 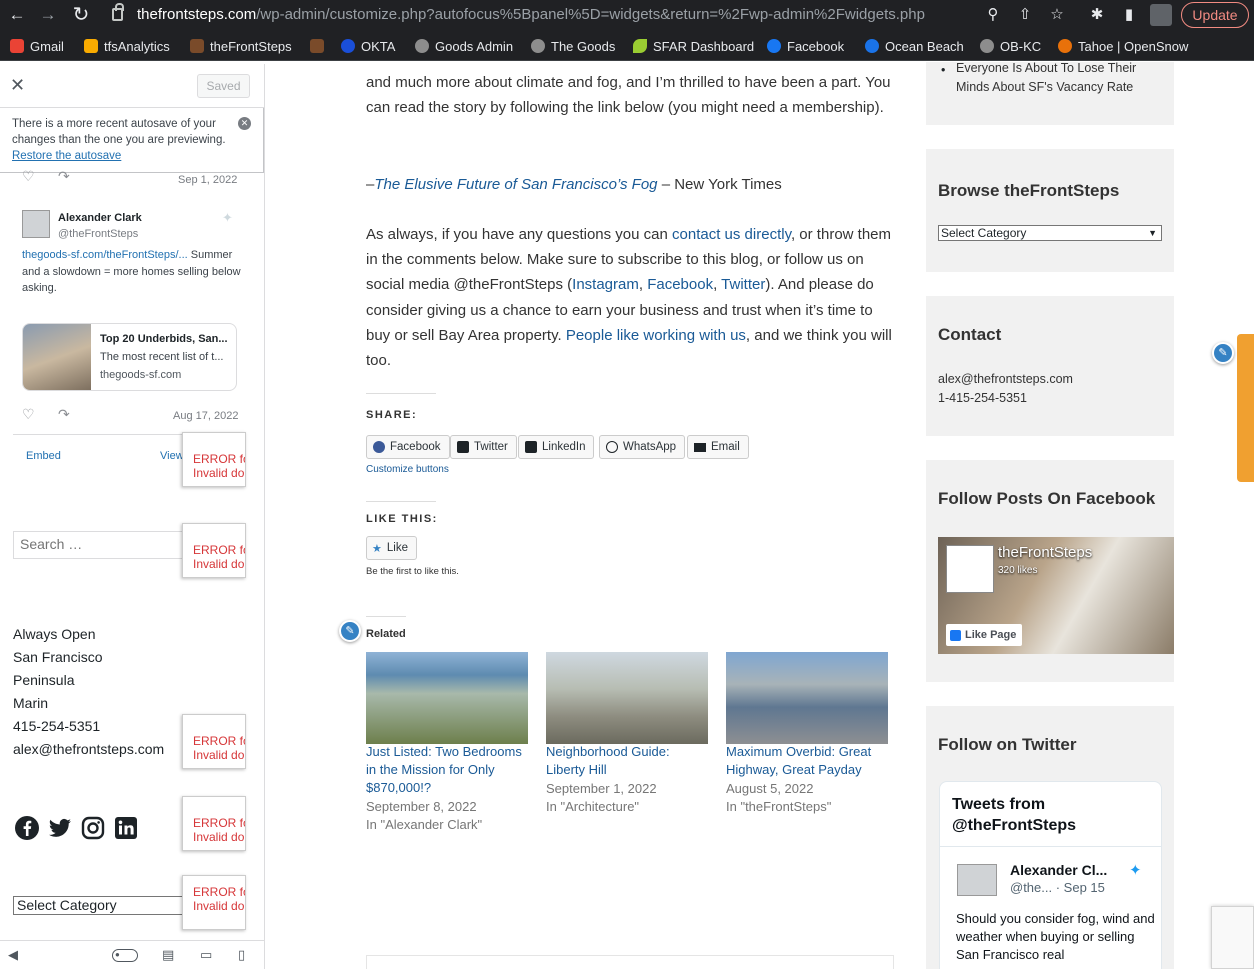 I want to click on linkedin-icon, so click(x=126, y=828).